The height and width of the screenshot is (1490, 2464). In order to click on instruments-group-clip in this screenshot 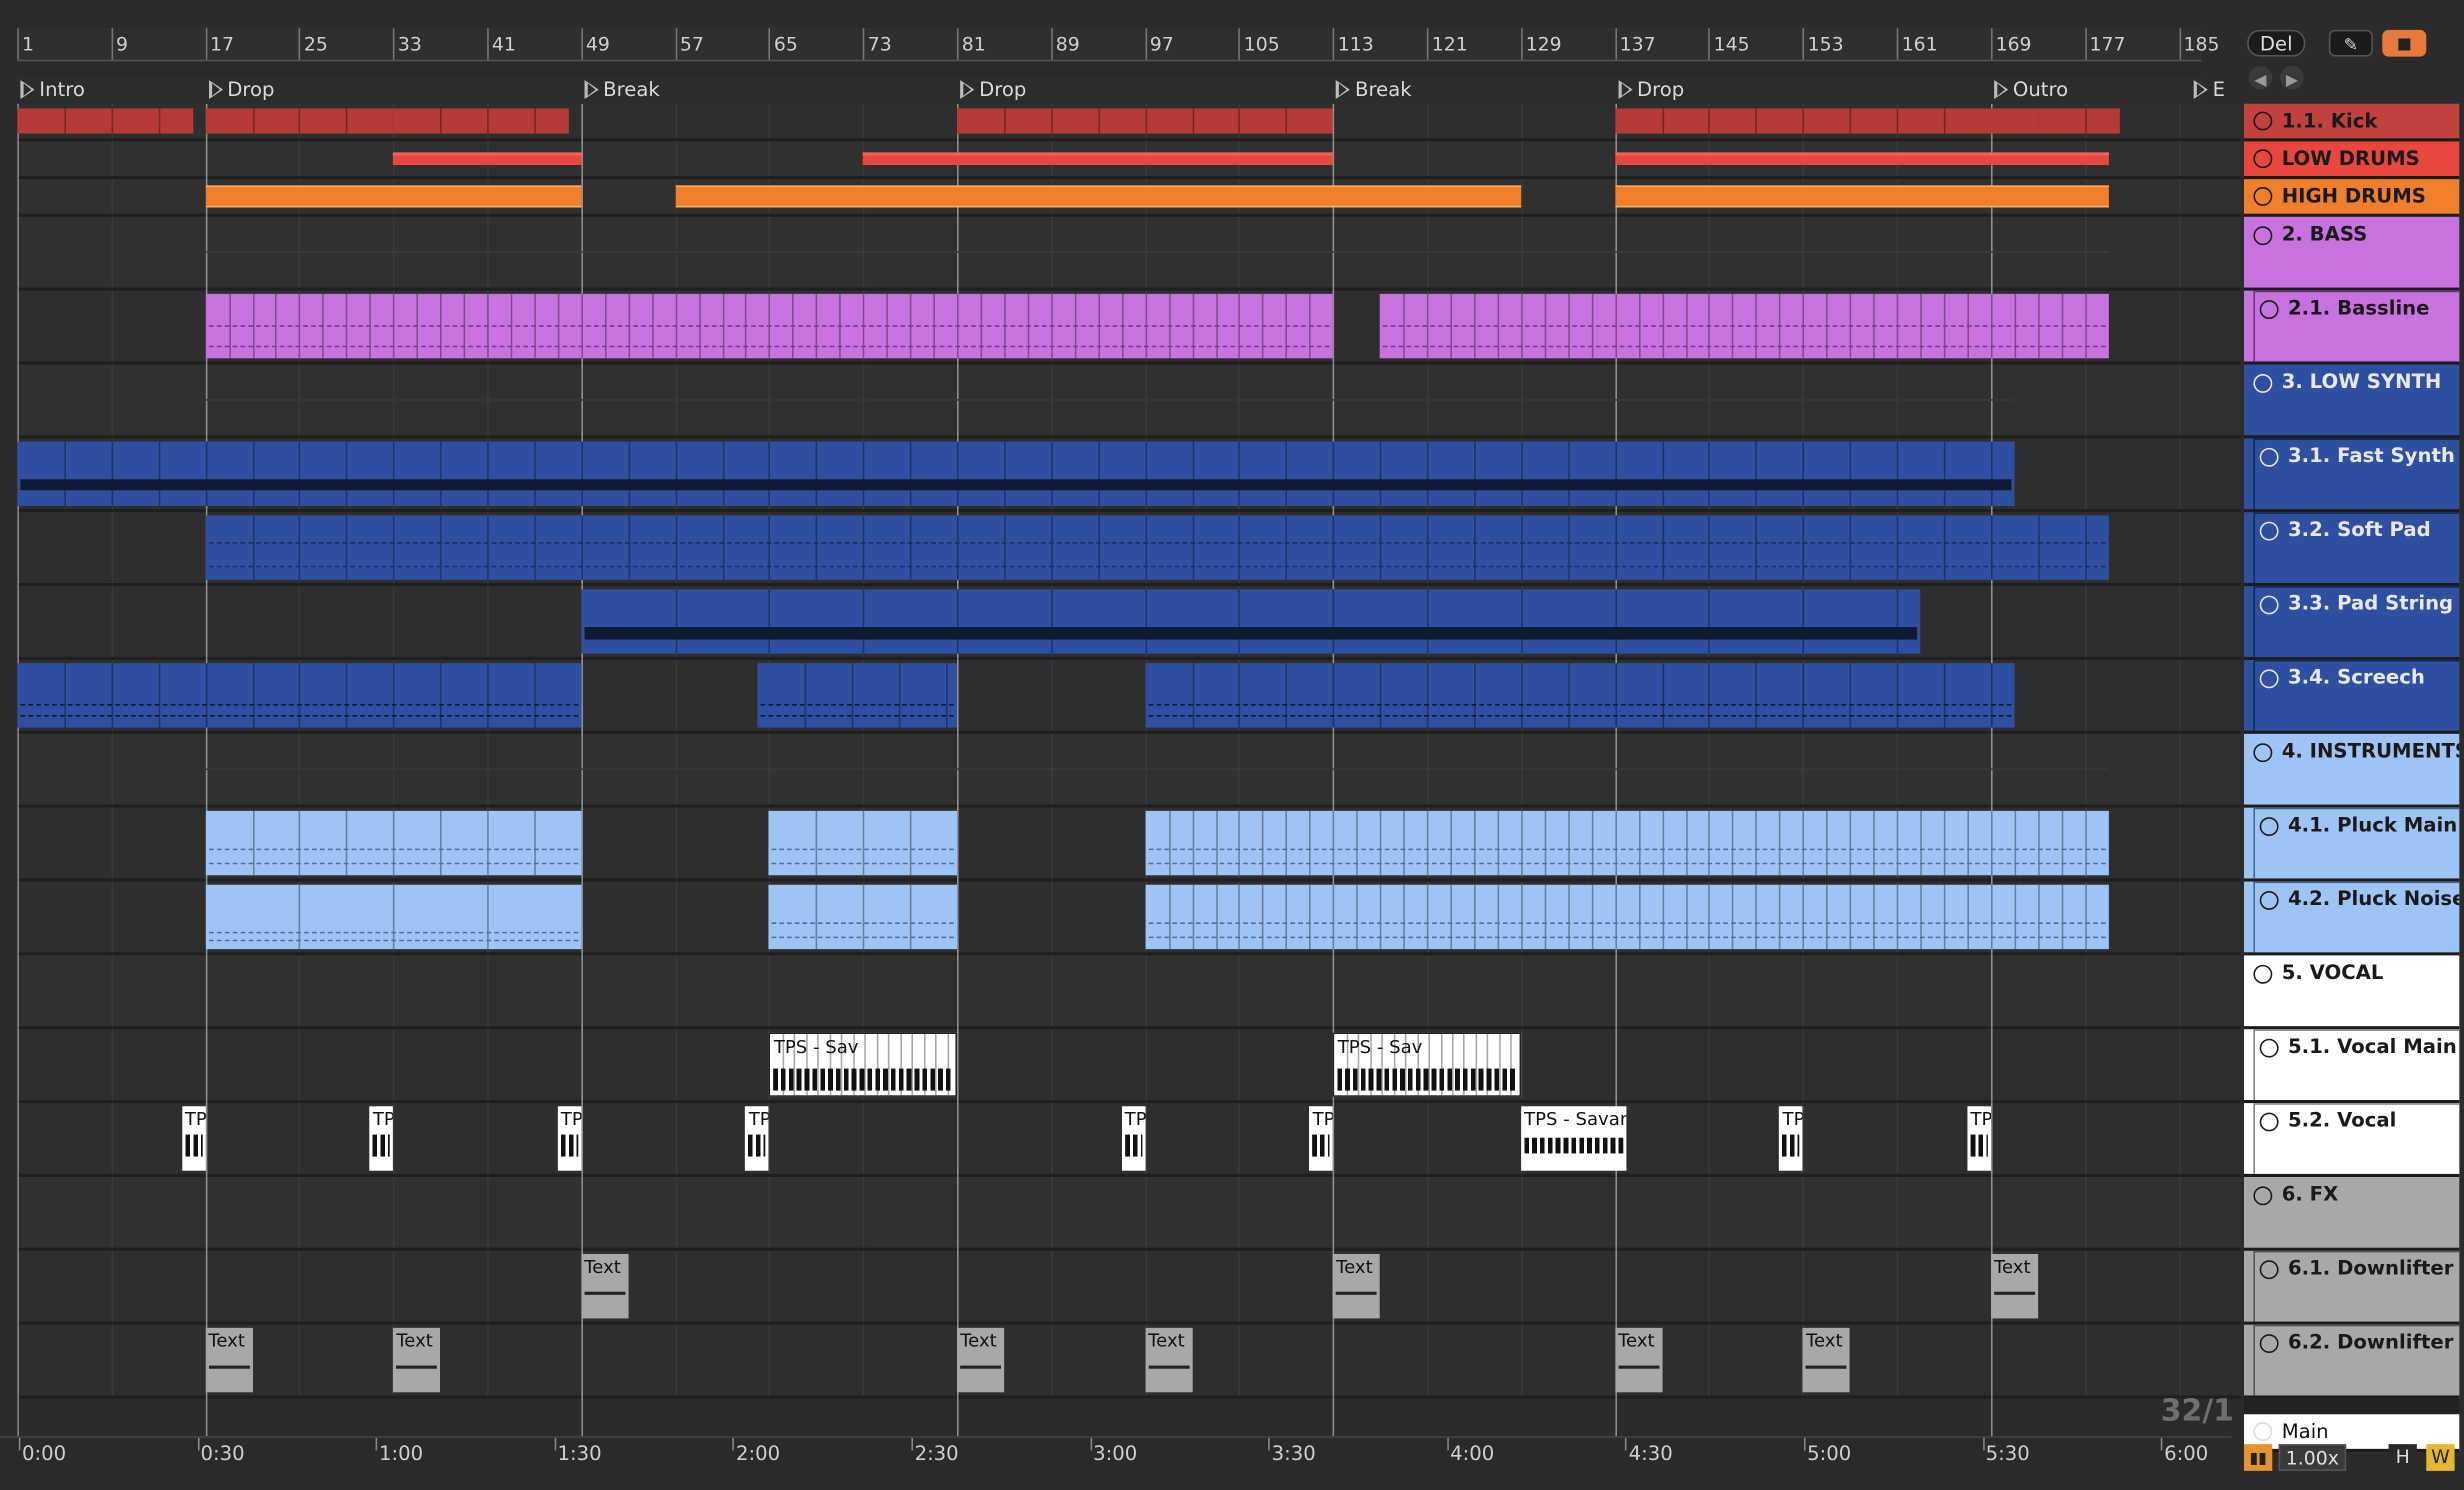, I will do `click(1157, 769)`.